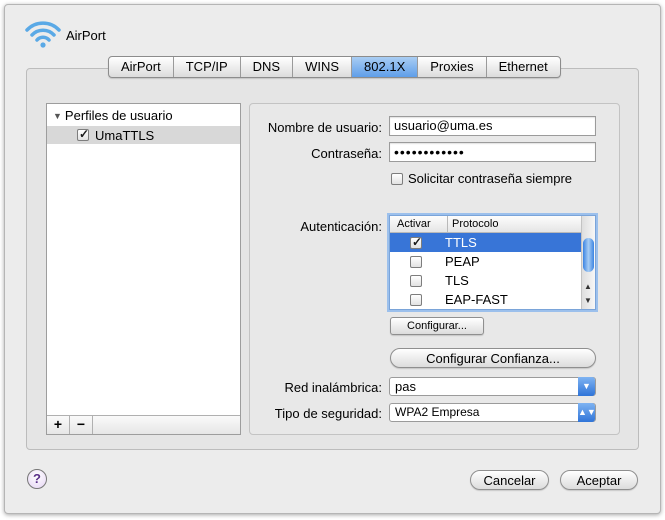  What do you see at coordinates (485, 242) in the screenshot?
I see `table-row: TTLS` at bounding box center [485, 242].